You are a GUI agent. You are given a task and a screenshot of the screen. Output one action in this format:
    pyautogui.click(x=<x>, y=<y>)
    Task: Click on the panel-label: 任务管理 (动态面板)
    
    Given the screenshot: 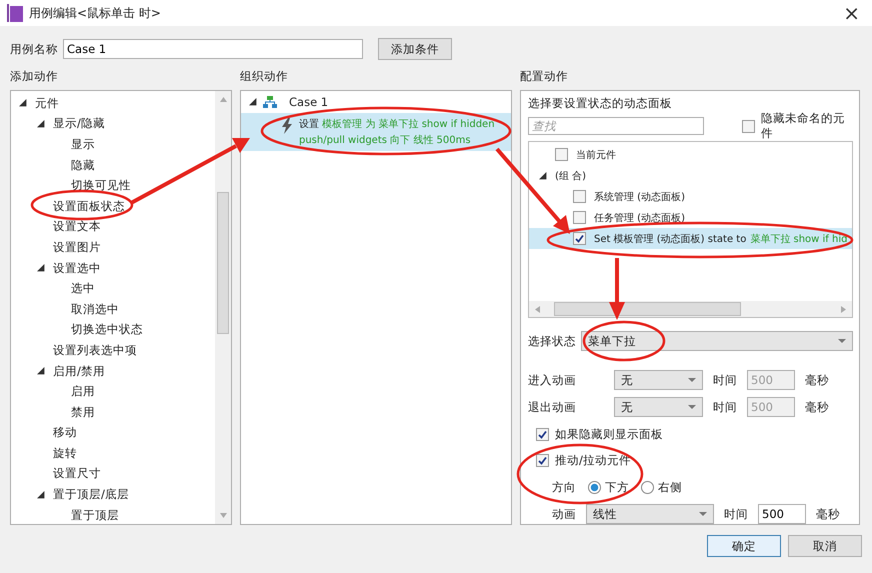 What is the action you would take?
    pyautogui.click(x=639, y=218)
    